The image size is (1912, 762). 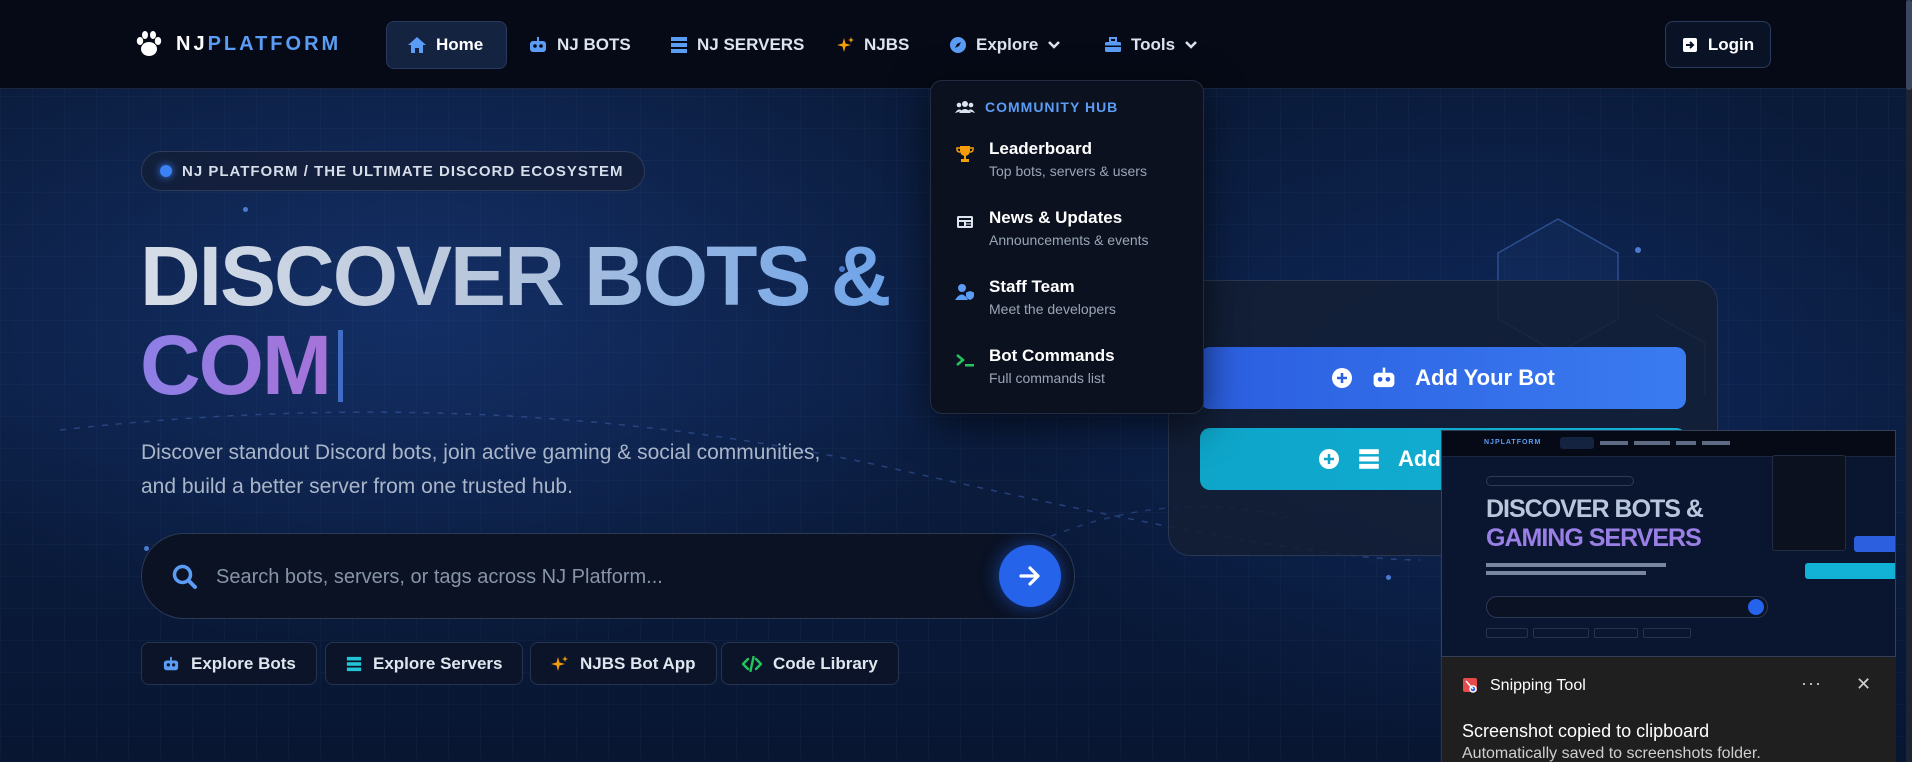 What do you see at coordinates (1811, 683) in the screenshot?
I see `toast-more-options: ···` at bounding box center [1811, 683].